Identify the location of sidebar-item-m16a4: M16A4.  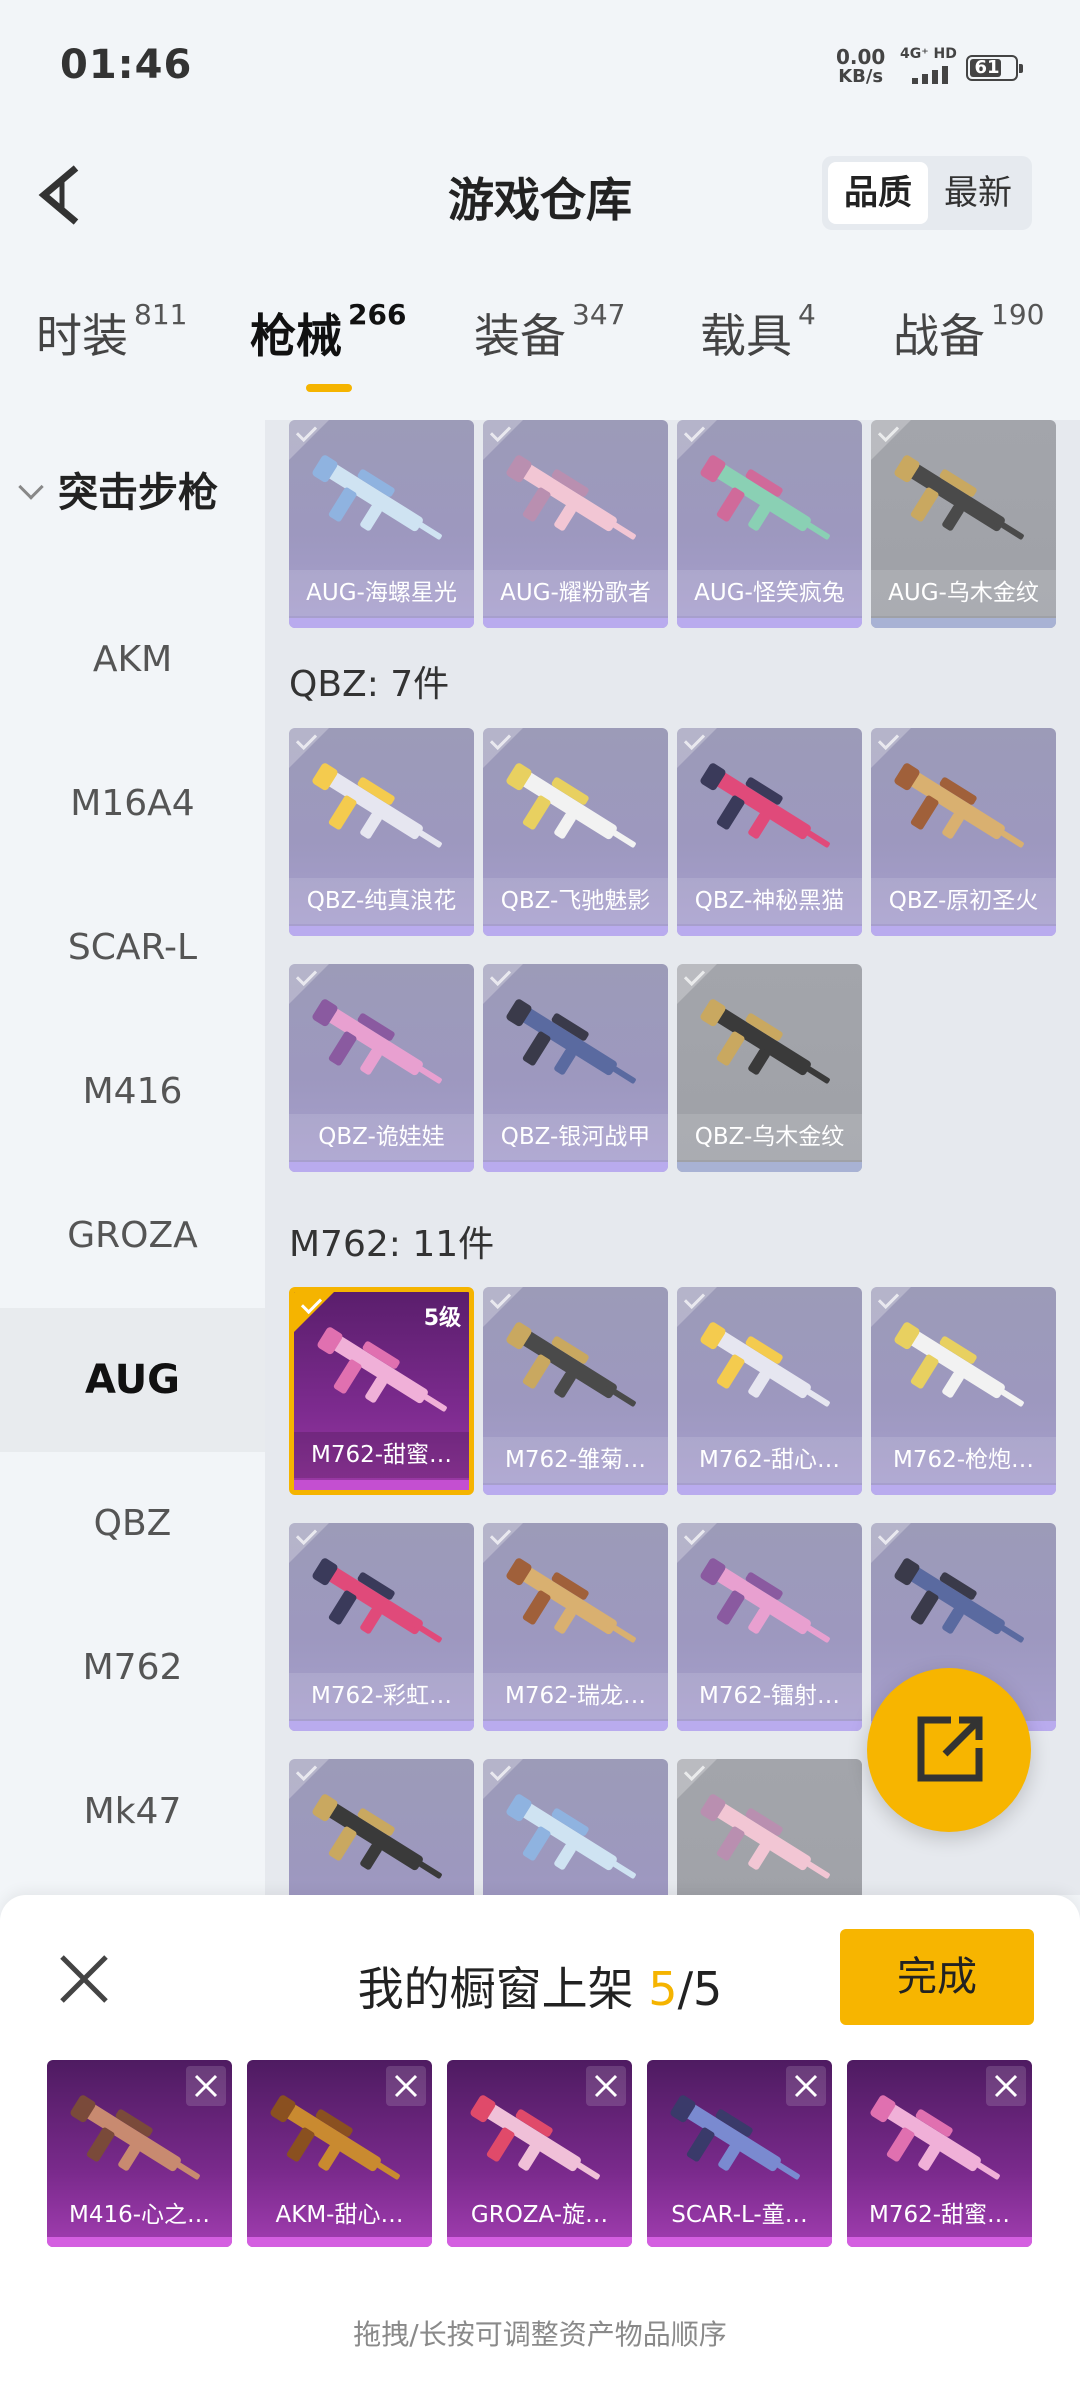
(132, 804).